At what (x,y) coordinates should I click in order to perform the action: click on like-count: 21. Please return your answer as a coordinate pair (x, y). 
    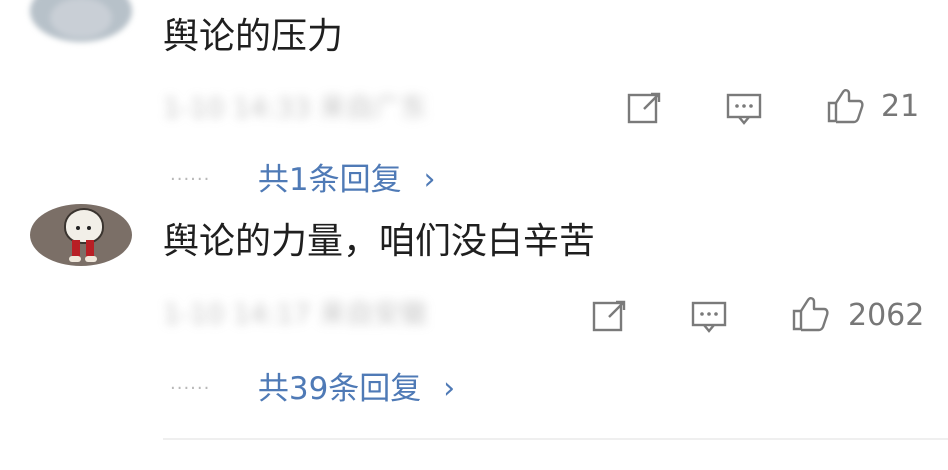
    Looking at the image, I should click on (900, 106).